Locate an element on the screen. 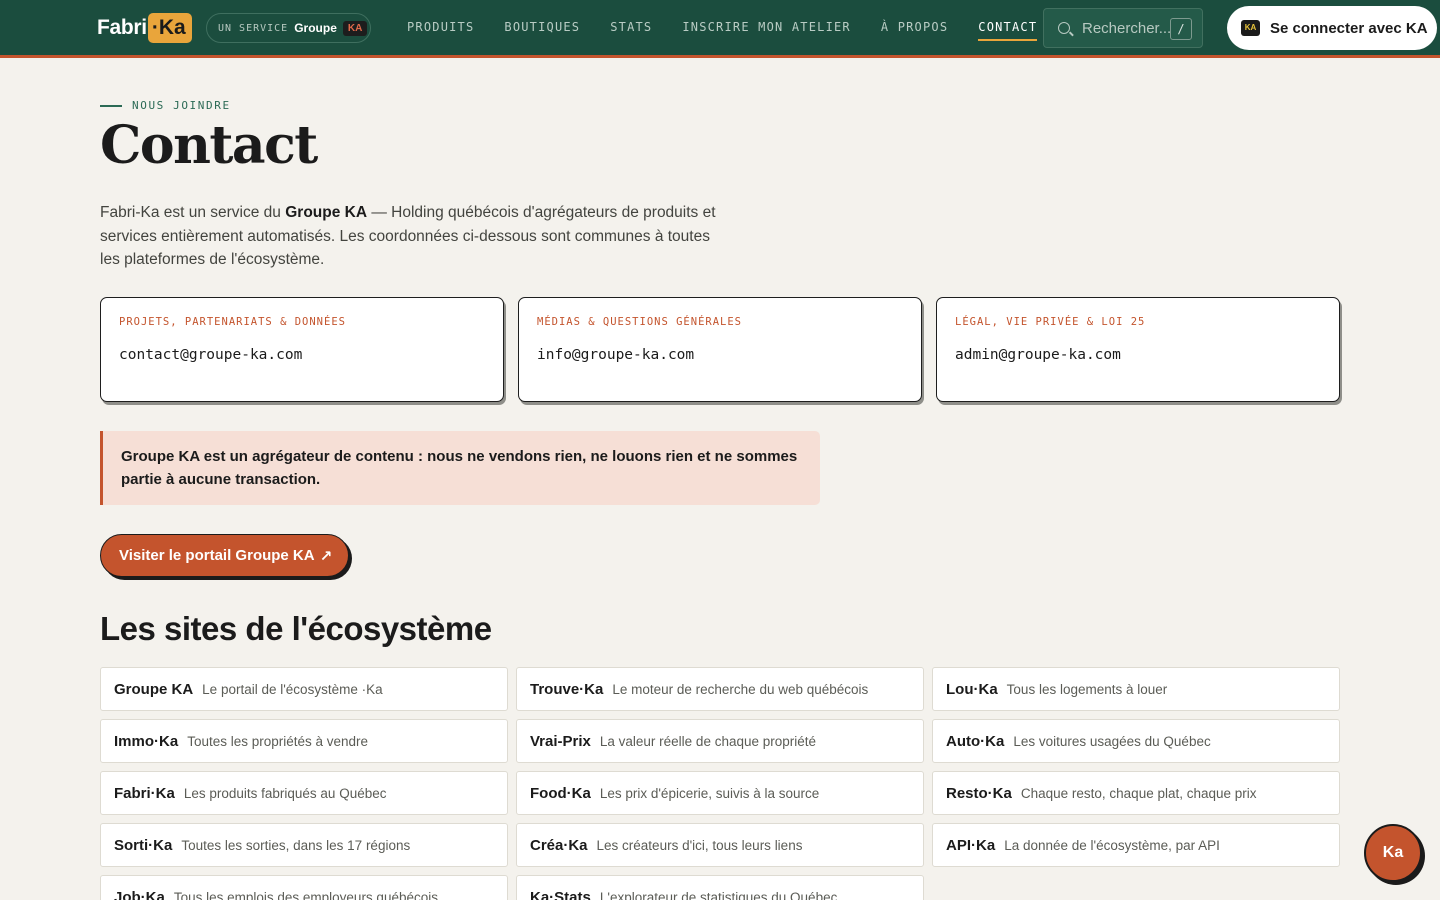 This screenshot has width=1440, height=900. site-desc: L'explorateur de statistiques du Québec is located at coordinates (718, 894).